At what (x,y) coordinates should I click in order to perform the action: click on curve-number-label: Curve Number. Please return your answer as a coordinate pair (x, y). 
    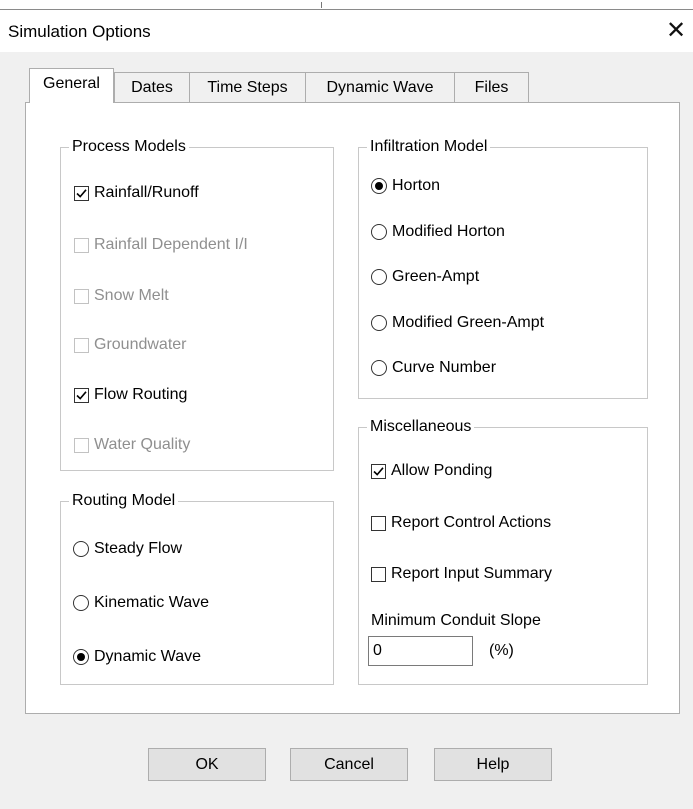
    Looking at the image, I should click on (444, 367).